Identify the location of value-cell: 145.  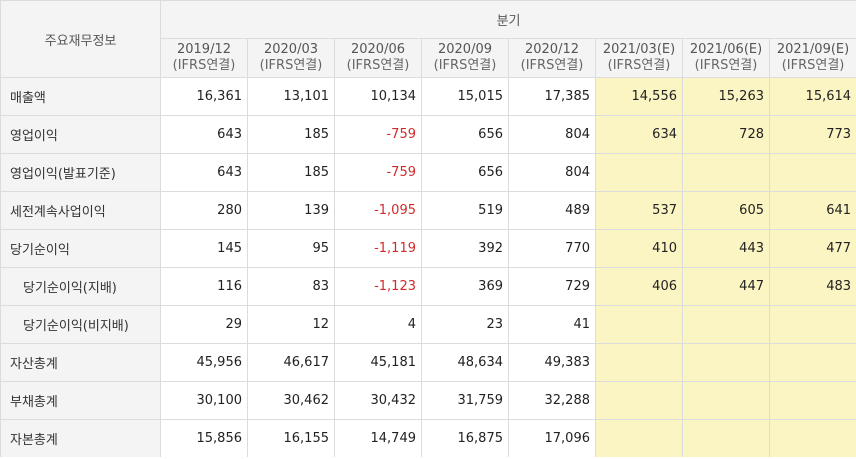
(204, 248).